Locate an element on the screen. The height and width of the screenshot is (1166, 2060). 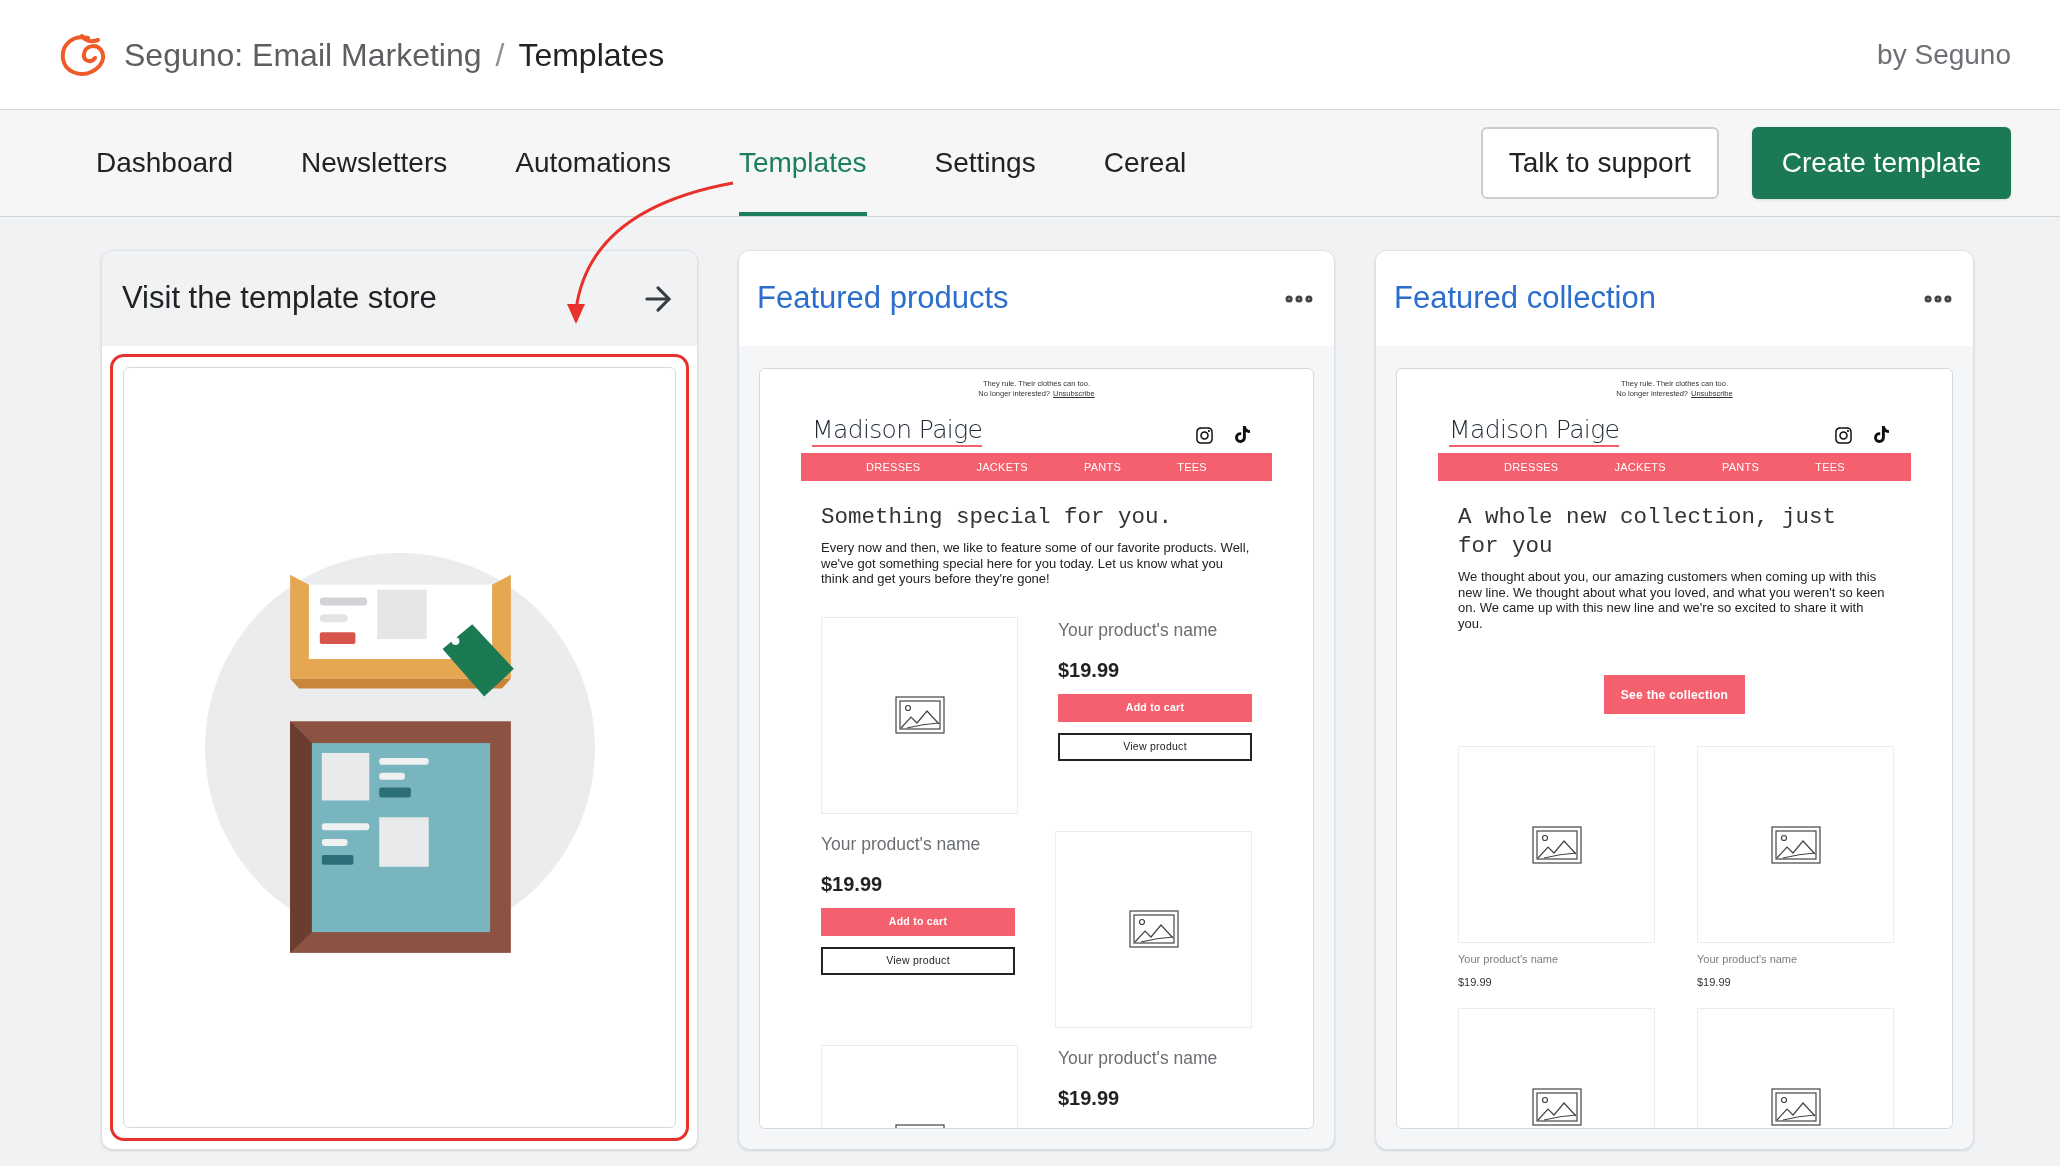
developer-credit: by Seguno is located at coordinates (1944, 54).